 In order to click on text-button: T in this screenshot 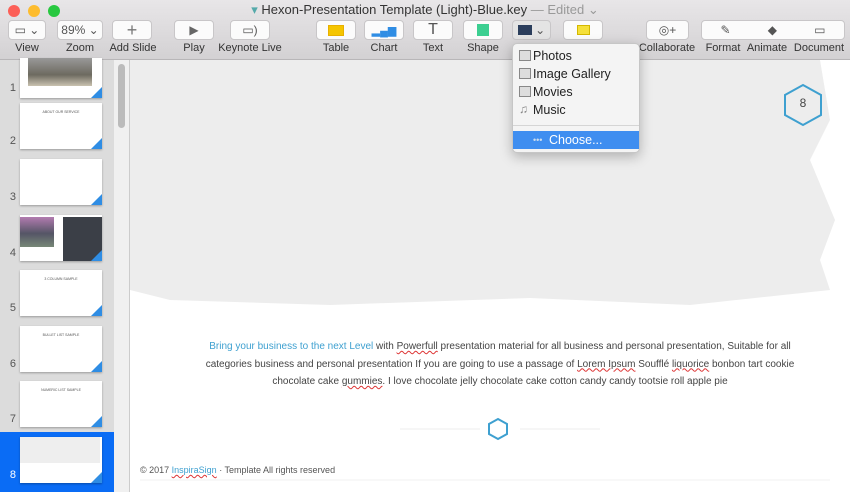, I will do `click(433, 30)`.